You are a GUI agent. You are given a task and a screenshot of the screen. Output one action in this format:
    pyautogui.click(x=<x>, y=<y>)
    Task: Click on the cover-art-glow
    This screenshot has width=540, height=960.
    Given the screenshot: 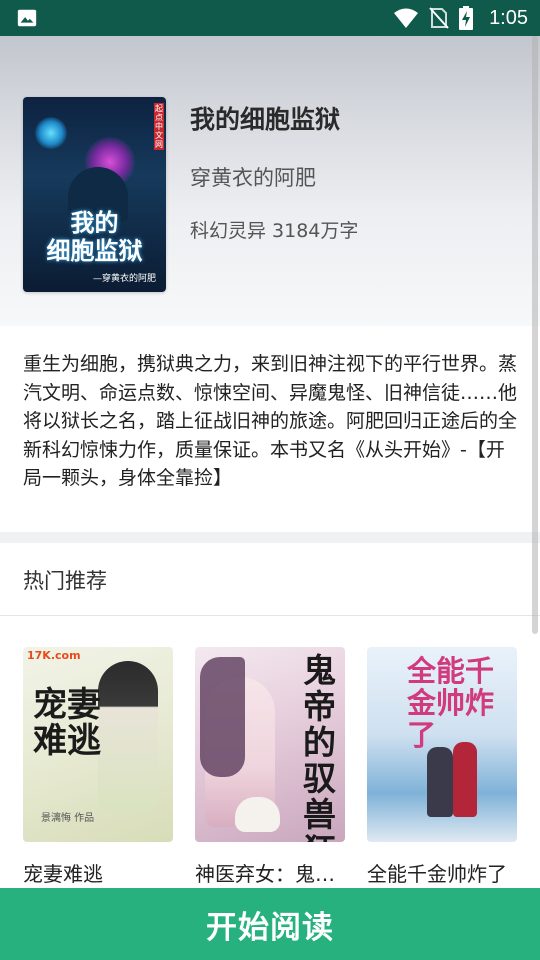 What is the action you would take?
    pyautogui.click(x=51, y=133)
    